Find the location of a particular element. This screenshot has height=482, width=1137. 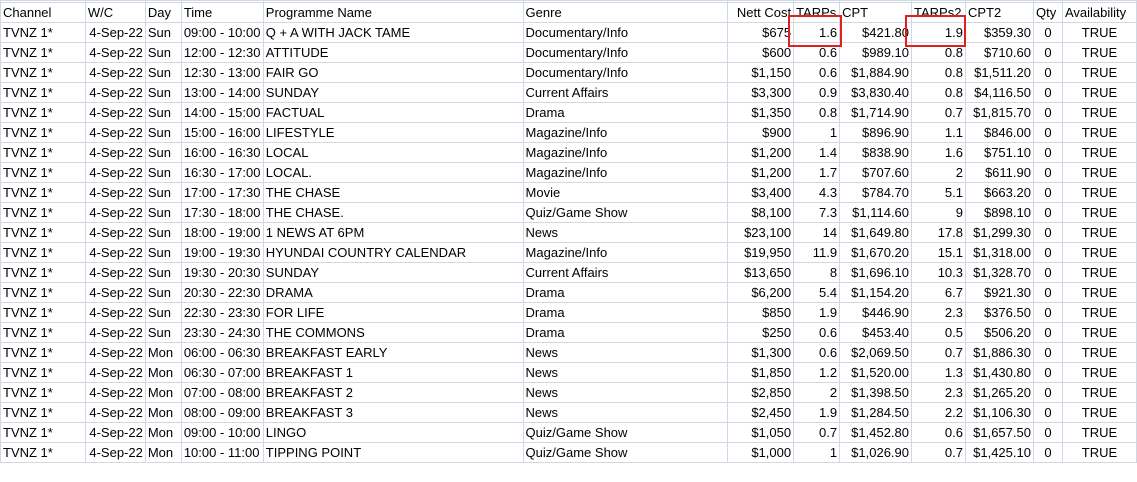

cell-cpt2: $1,430.80 is located at coordinates (999, 372).